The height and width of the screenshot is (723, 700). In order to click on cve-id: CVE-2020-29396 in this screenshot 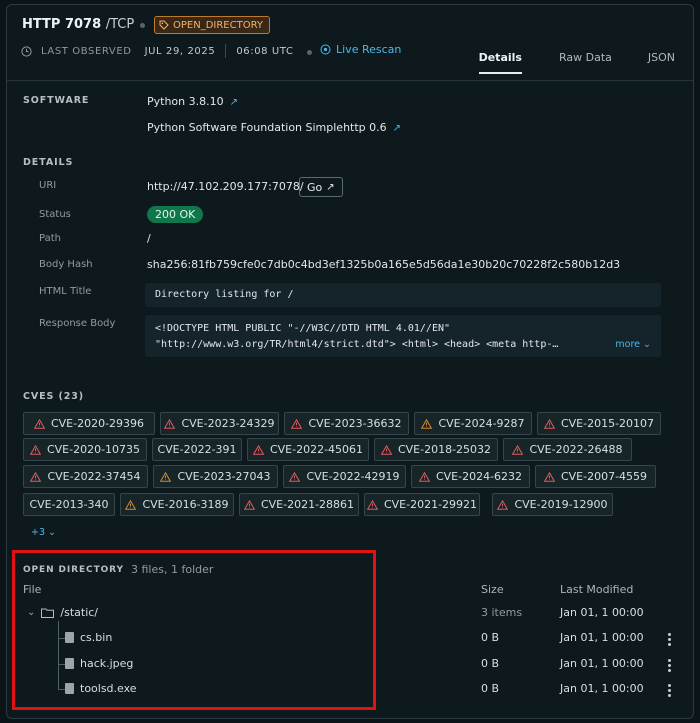, I will do `click(97, 423)`.